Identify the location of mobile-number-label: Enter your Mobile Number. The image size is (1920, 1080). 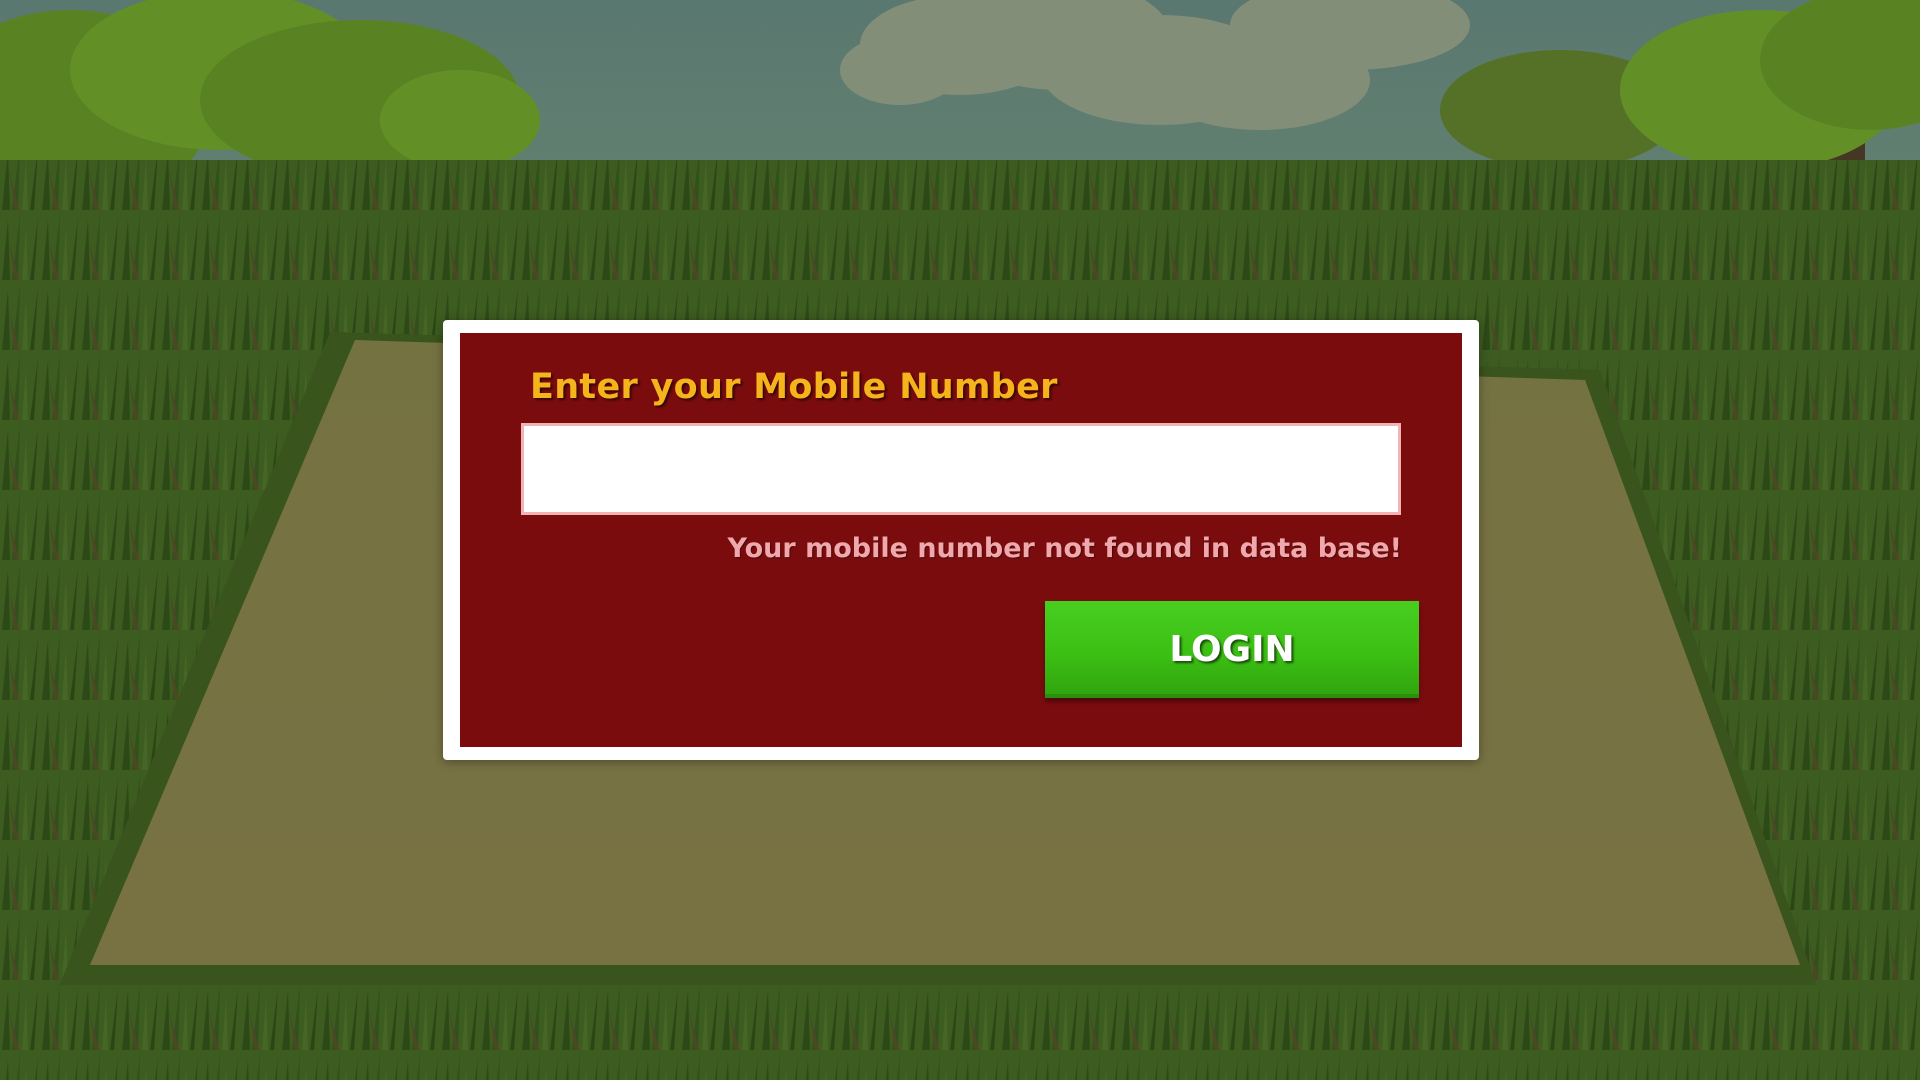
(794, 387).